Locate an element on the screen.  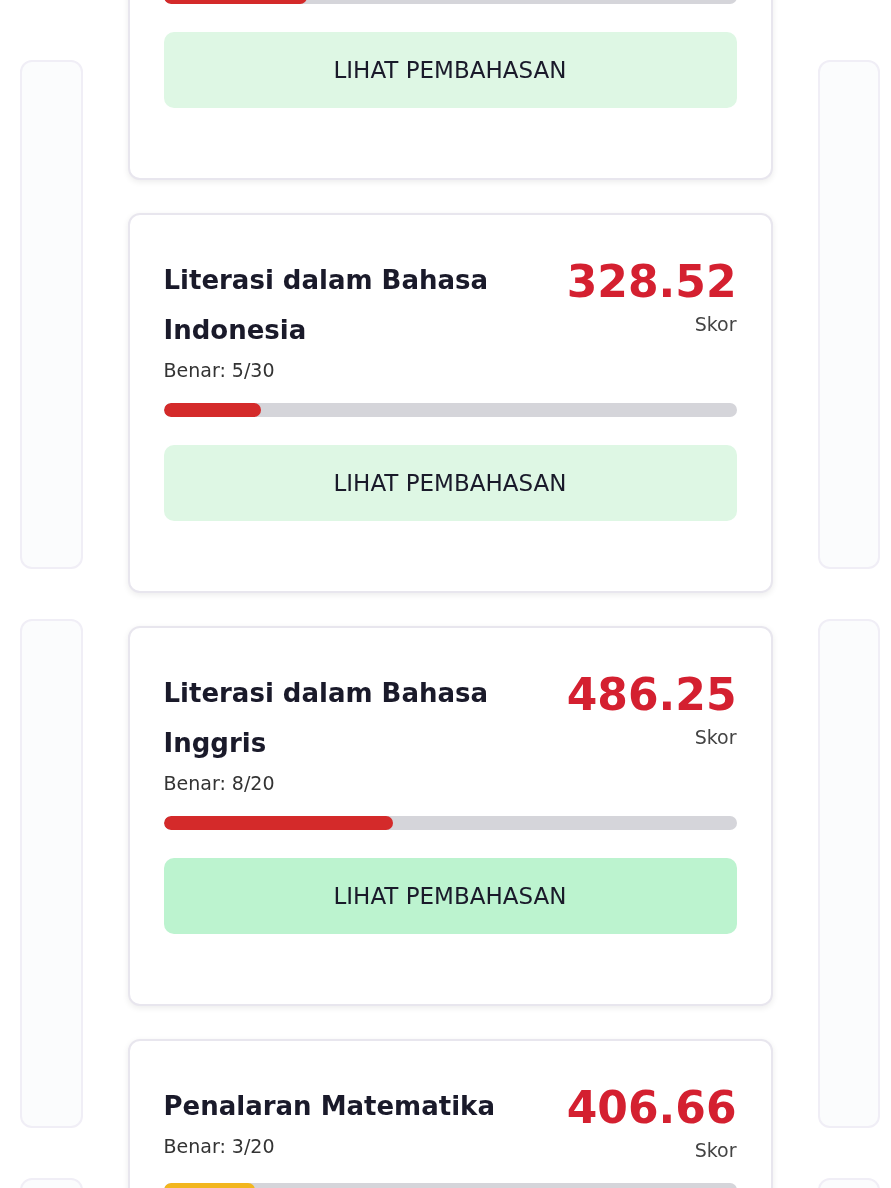
score-value: 406.66 is located at coordinates (651, 1108).